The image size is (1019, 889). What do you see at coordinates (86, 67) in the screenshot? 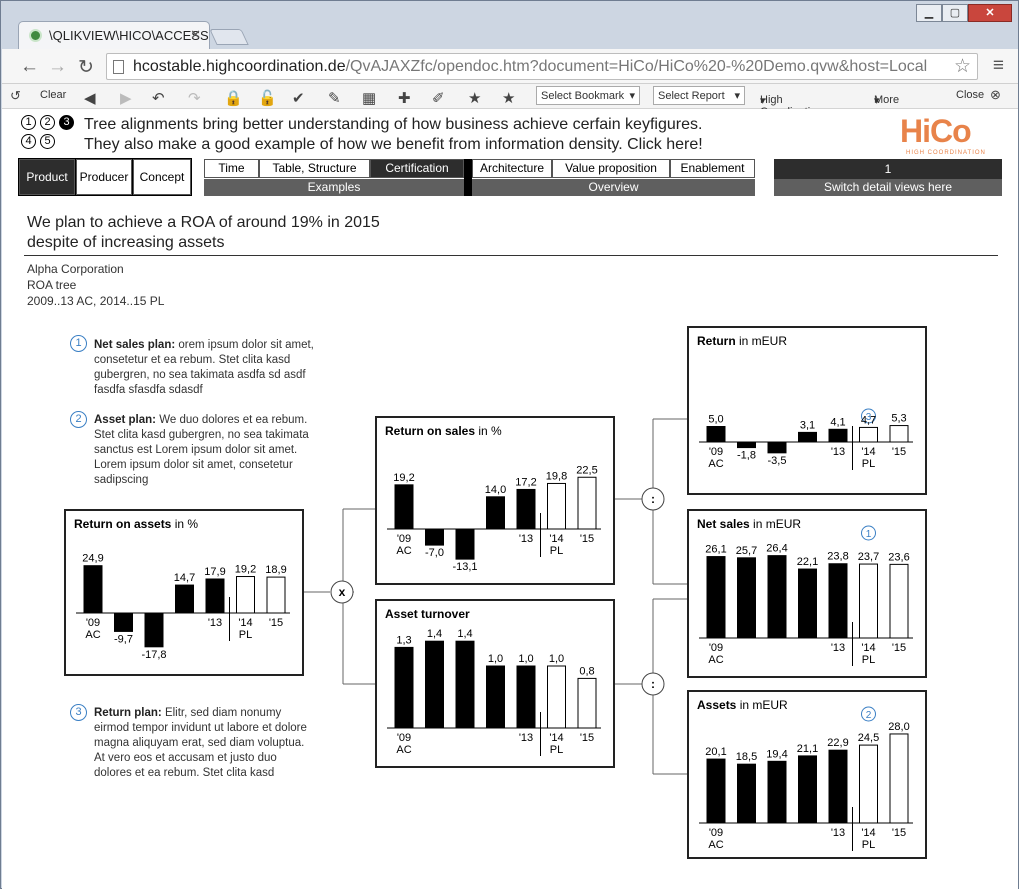
I see `reload-icon: ↻` at bounding box center [86, 67].